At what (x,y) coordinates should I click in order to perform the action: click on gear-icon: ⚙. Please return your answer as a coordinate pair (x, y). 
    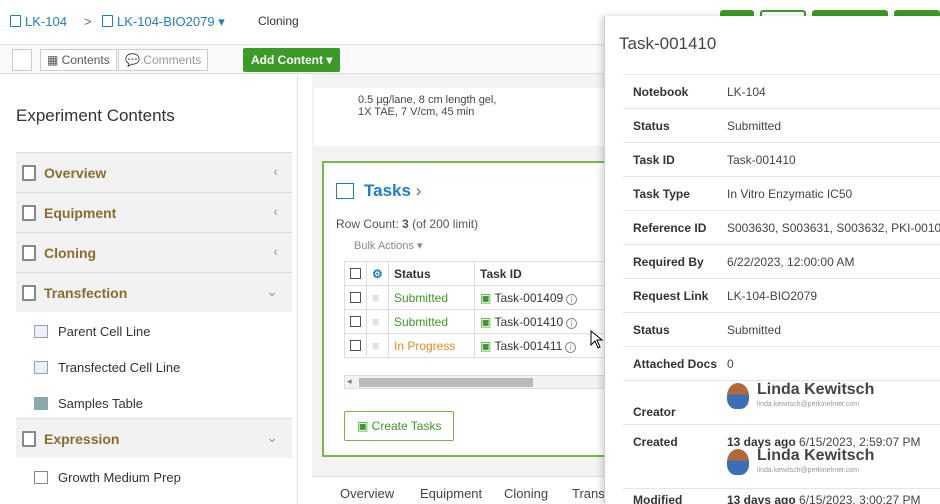
    Looking at the image, I should click on (377, 274).